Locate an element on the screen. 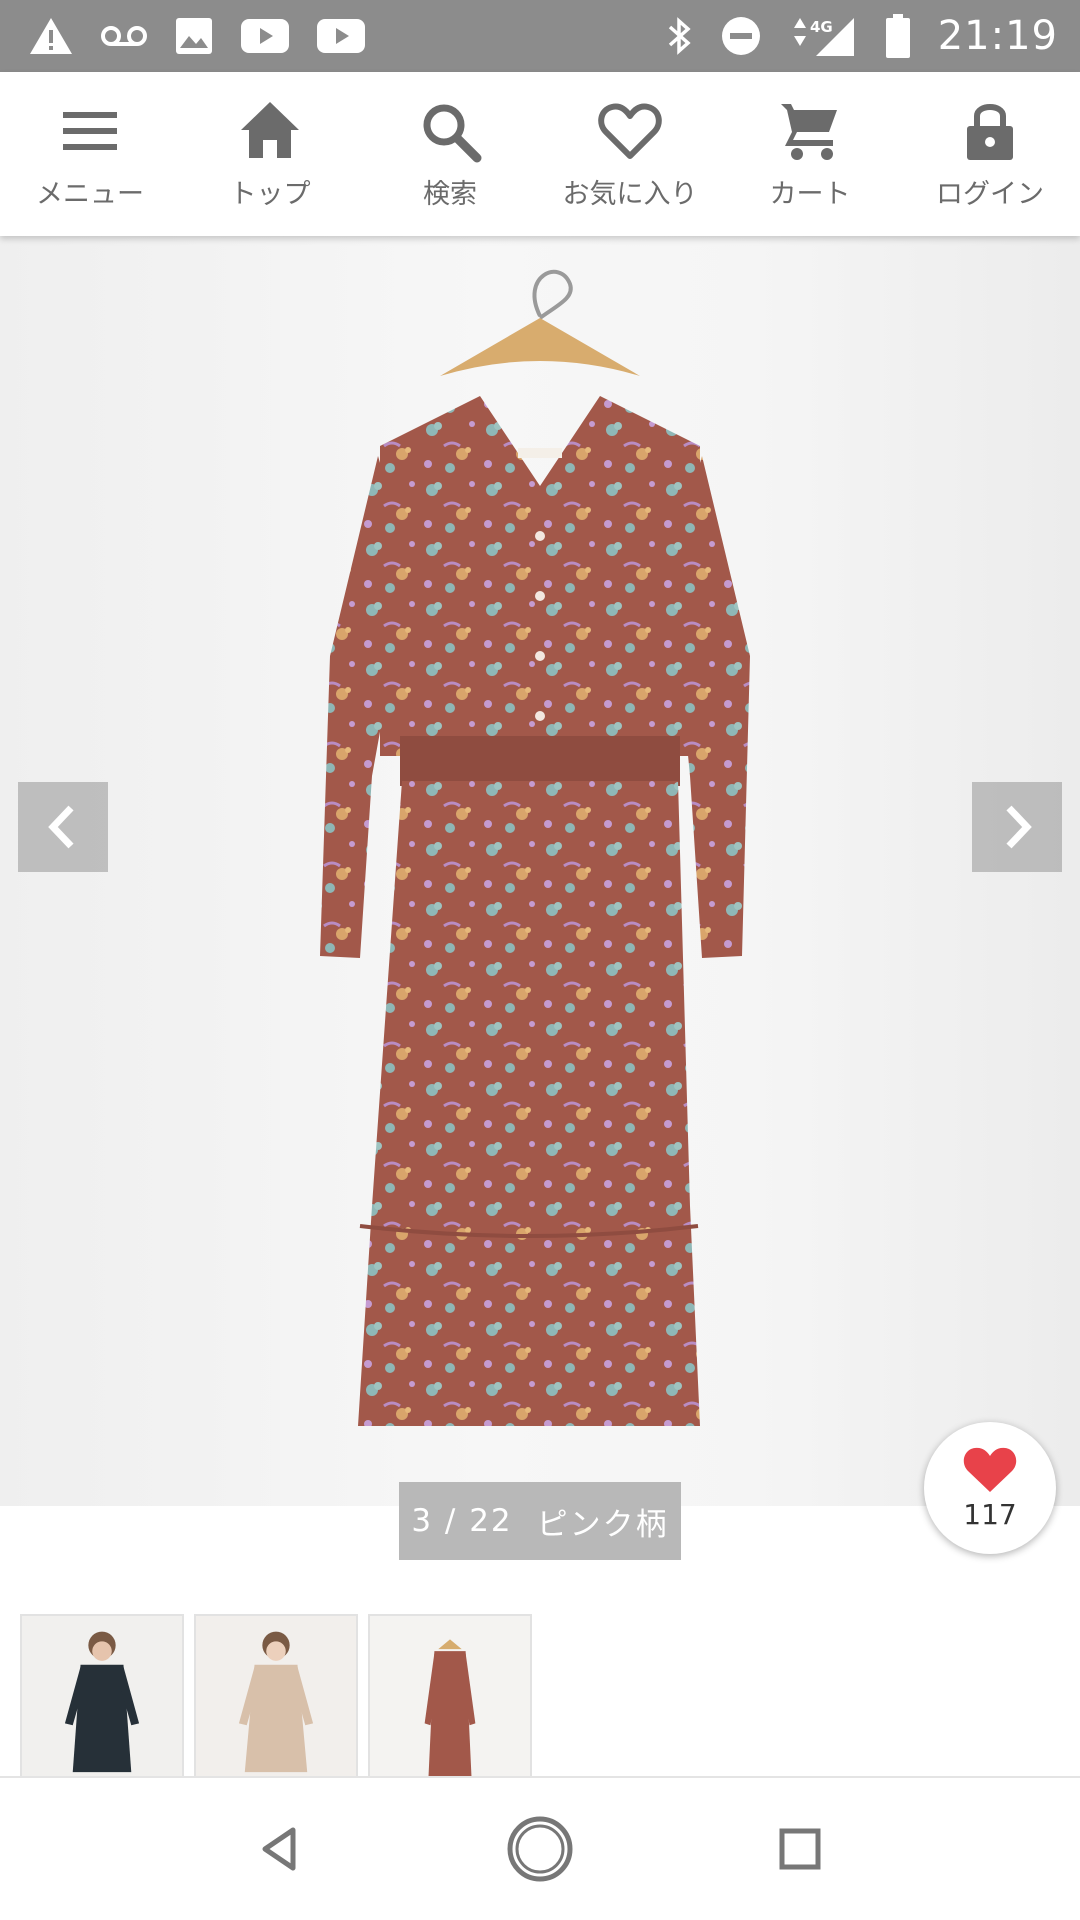  nav-search-button: 検索 is located at coordinates (450, 154).